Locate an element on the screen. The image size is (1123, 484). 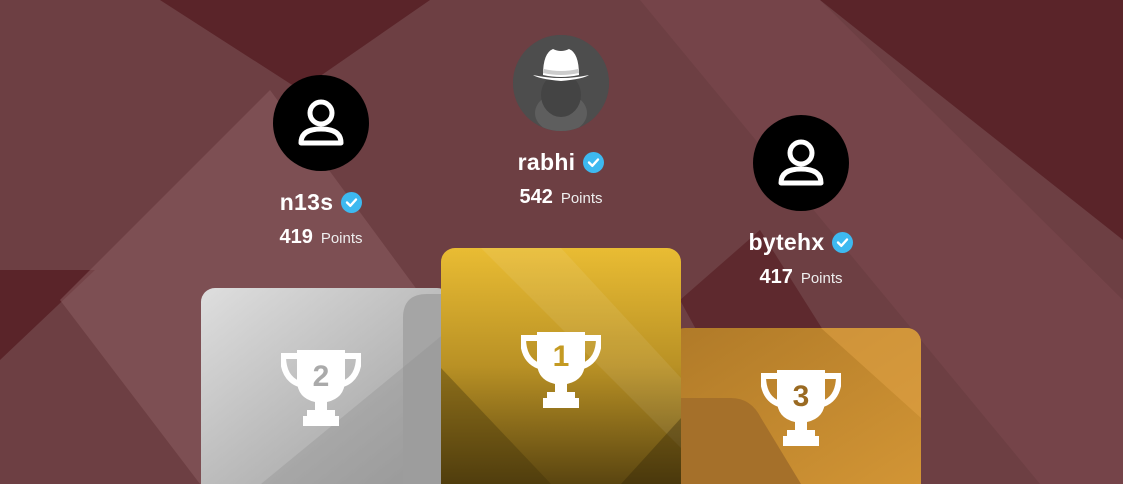
player-first: rabhi 542 Points is located at coordinates (561, 122).